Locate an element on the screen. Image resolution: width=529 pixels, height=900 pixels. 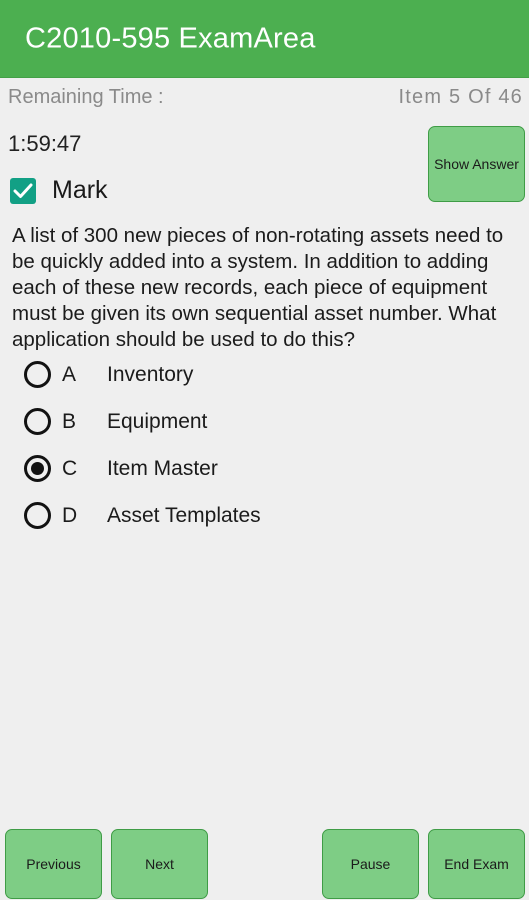
end-exam-button: End Exam is located at coordinates (476, 864).